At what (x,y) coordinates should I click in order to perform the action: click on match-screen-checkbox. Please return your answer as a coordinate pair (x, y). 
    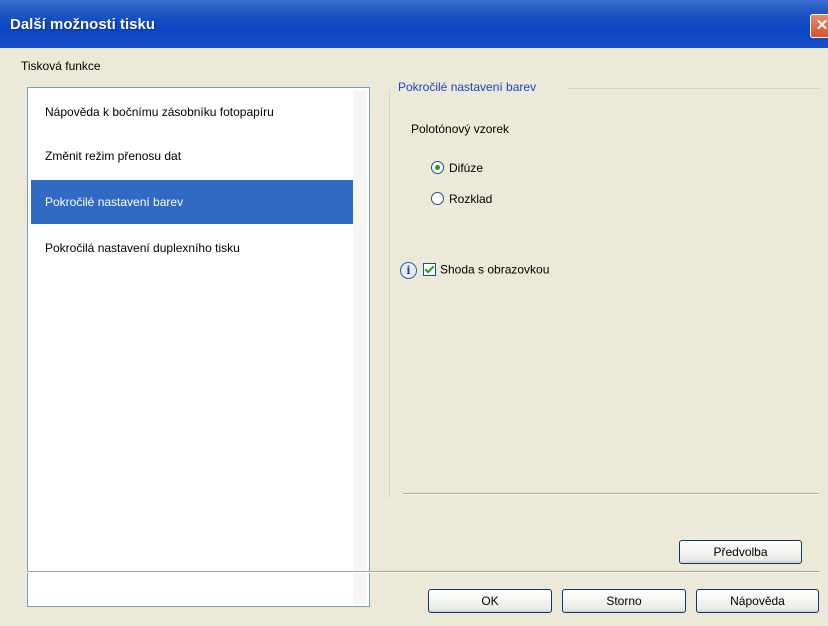
    Looking at the image, I should click on (429, 269).